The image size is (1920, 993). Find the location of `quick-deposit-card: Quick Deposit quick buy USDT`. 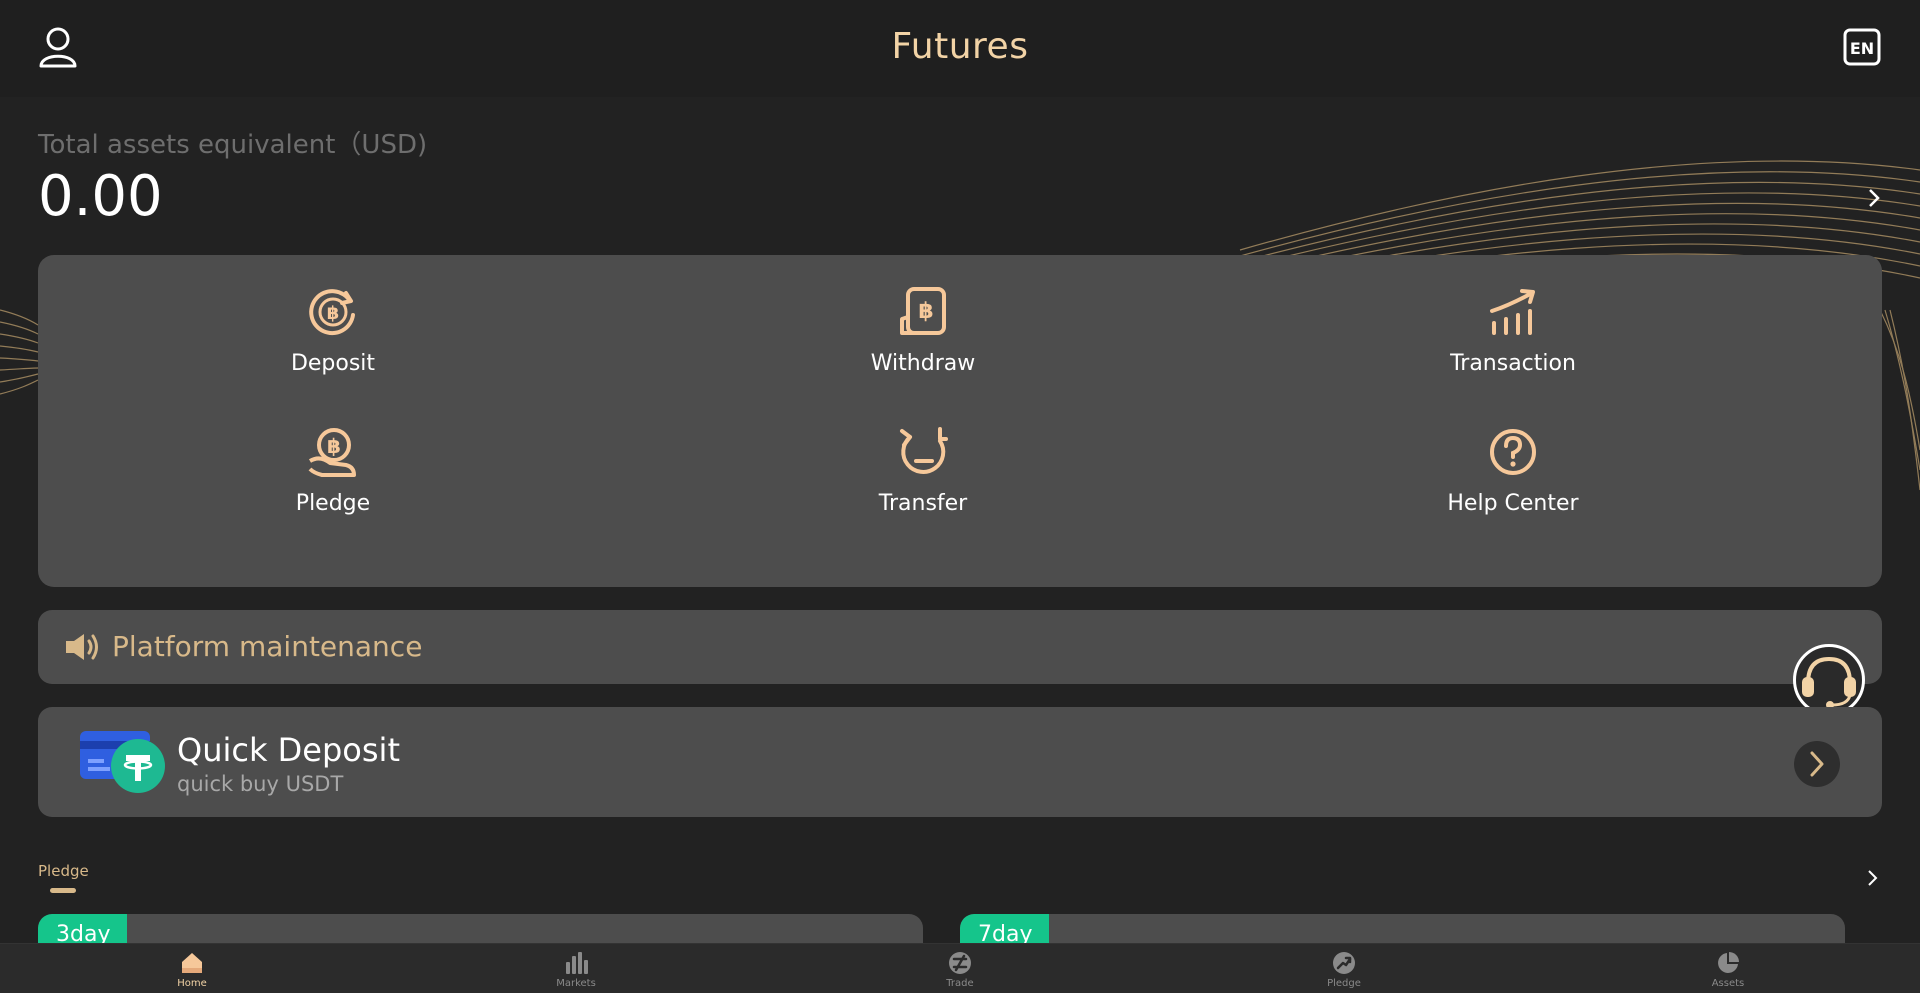

quick-deposit-card: Quick Deposit quick buy USDT is located at coordinates (960, 762).